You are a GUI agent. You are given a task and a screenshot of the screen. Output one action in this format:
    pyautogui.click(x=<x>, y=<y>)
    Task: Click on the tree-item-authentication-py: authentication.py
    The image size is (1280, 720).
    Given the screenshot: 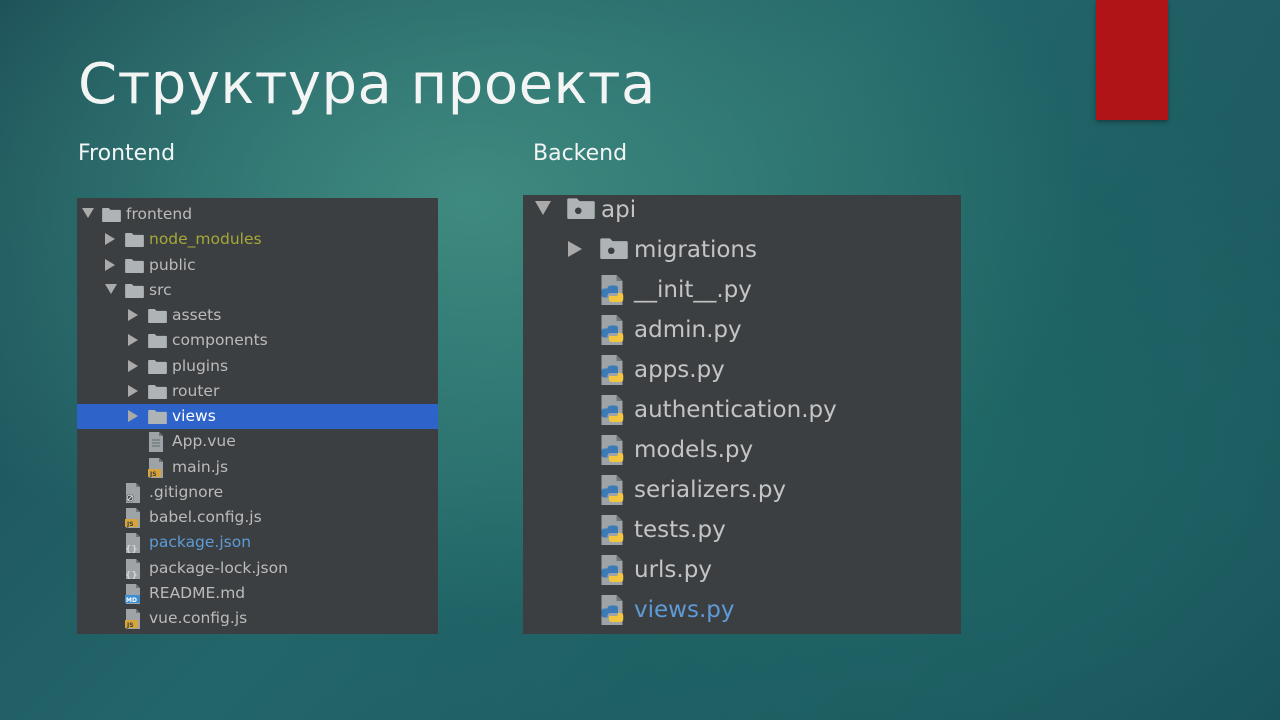 What is the action you would take?
    pyautogui.click(x=742, y=411)
    